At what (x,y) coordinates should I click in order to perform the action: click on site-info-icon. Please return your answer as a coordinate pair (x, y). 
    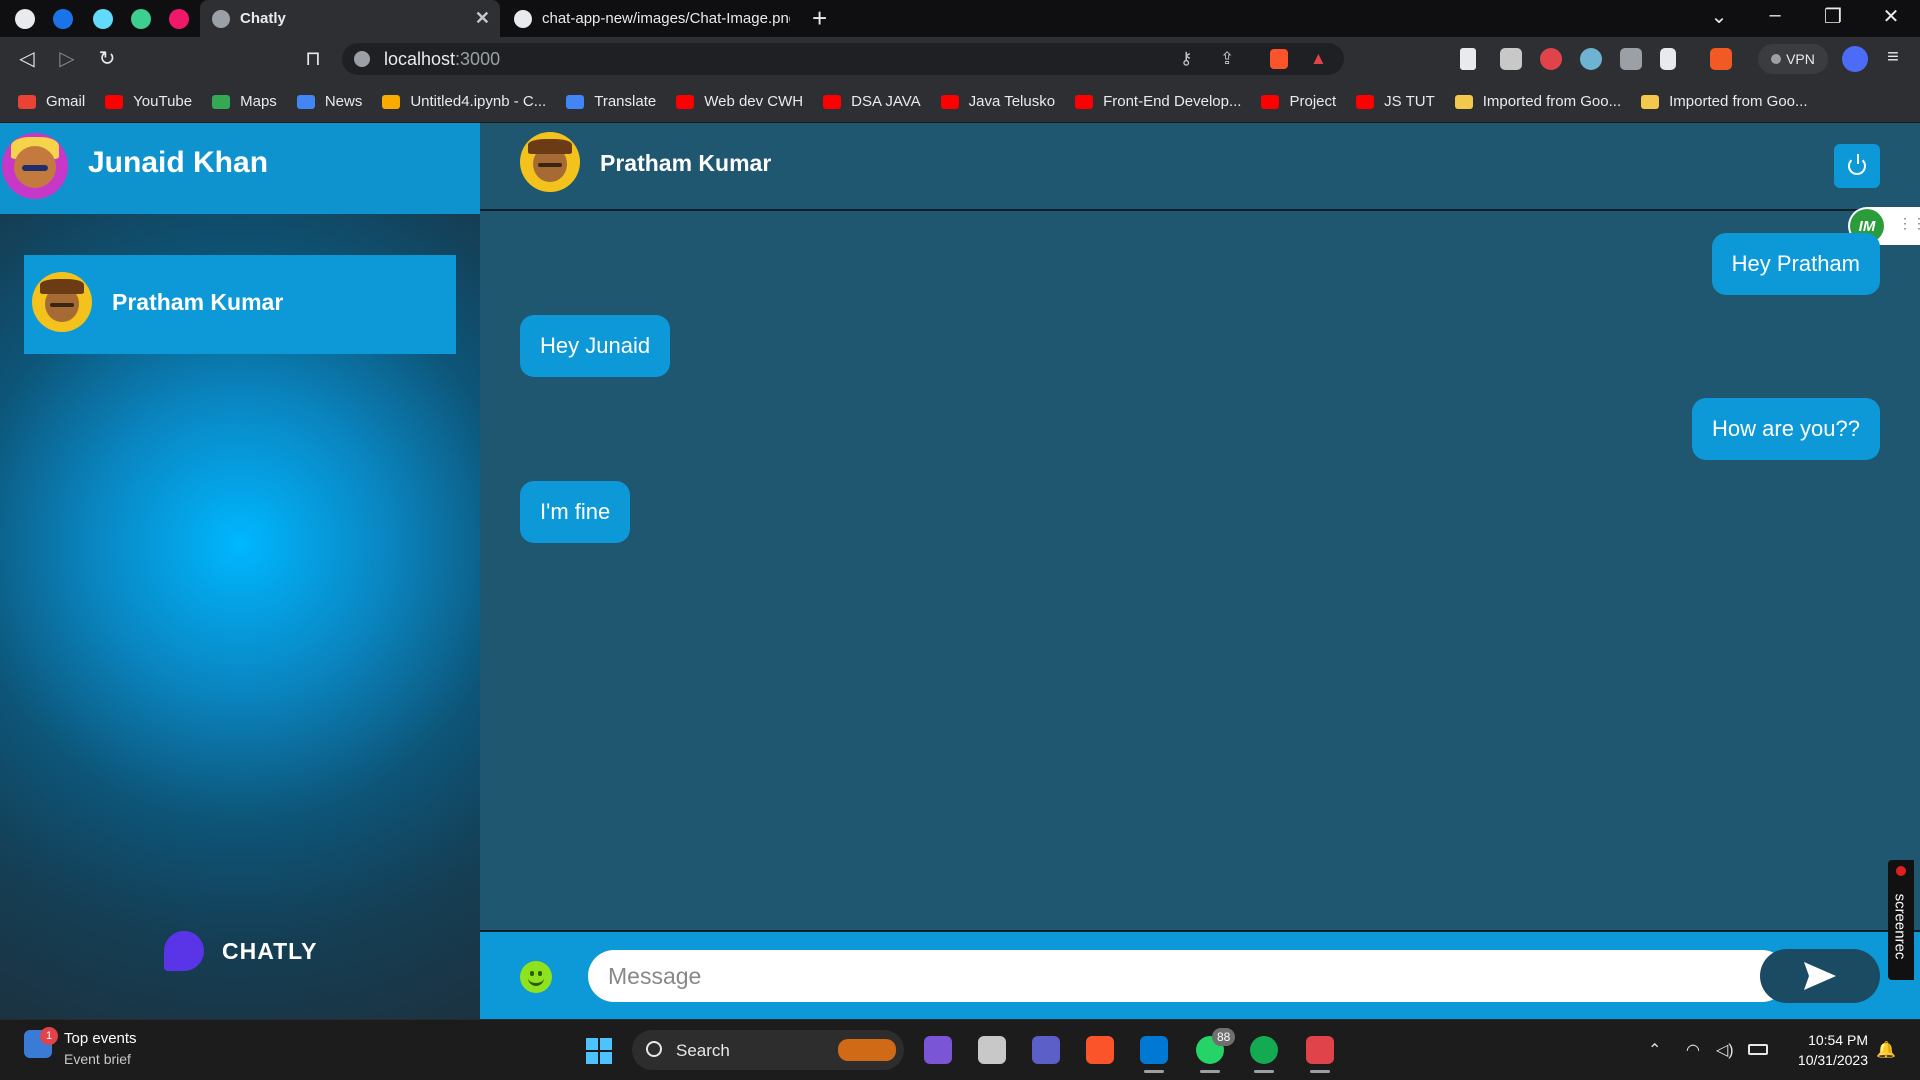
    Looking at the image, I should click on (362, 59).